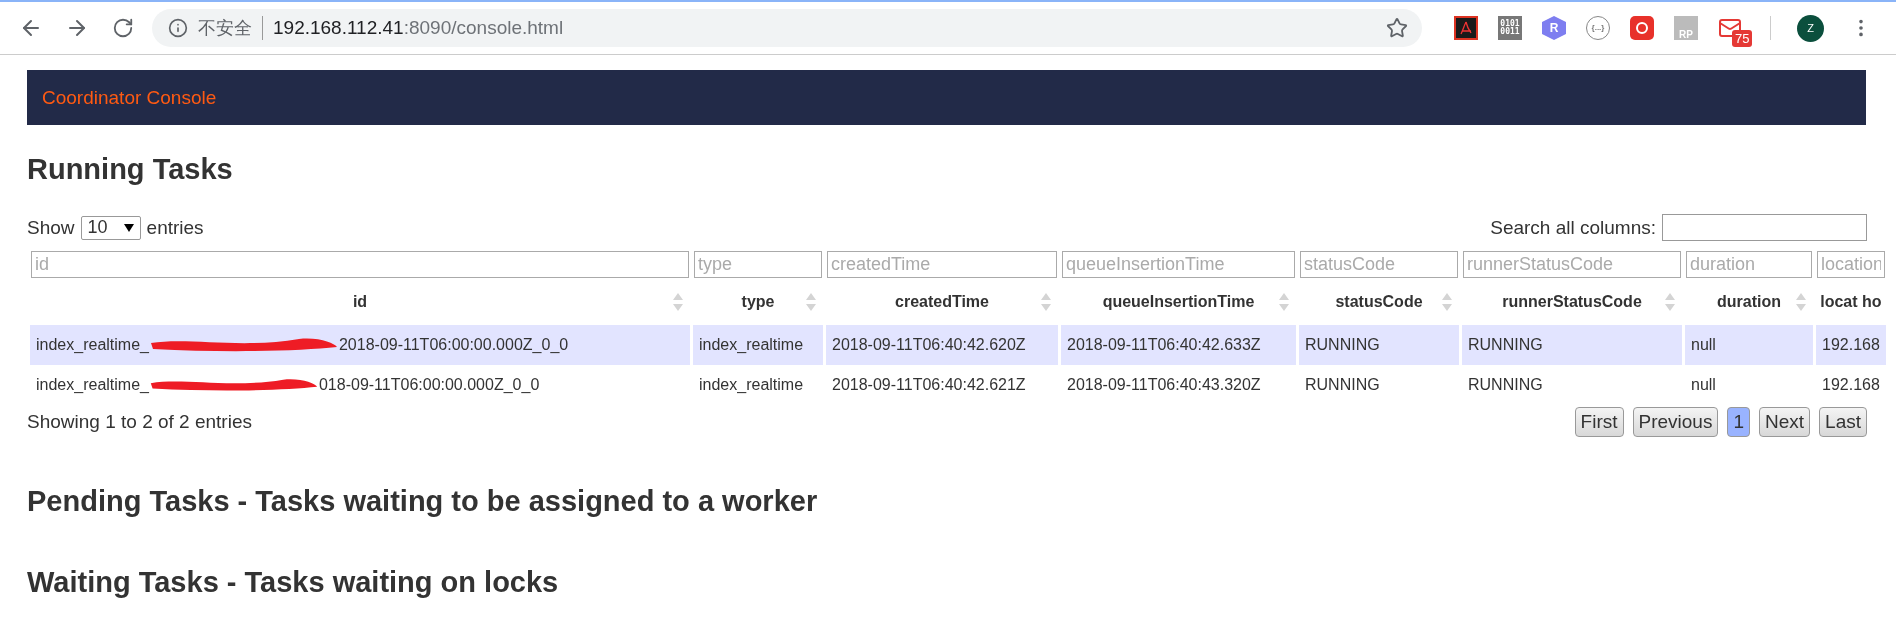  Describe the element at coordinates (1573, 227) in the screenshot. I see `search-label: Search all columns:` at that location.